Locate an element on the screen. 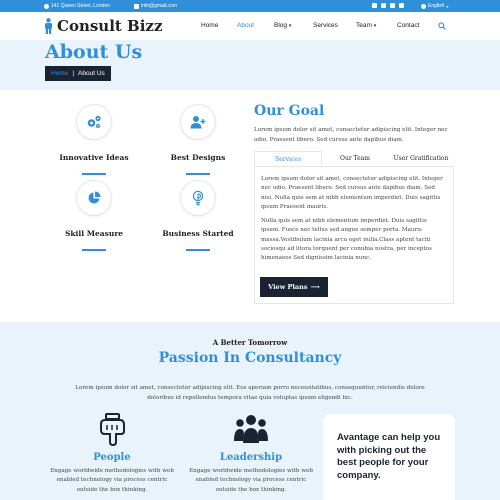 The height and width of the screenshot is (500, 500). email-text: info@gmail.com is located at coordinates (159, 6).